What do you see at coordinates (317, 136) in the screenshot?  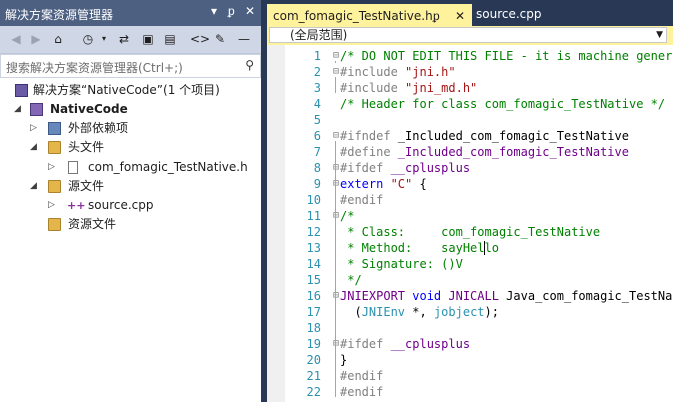 I see `line-number: 6` at bounding box center [317, 136].